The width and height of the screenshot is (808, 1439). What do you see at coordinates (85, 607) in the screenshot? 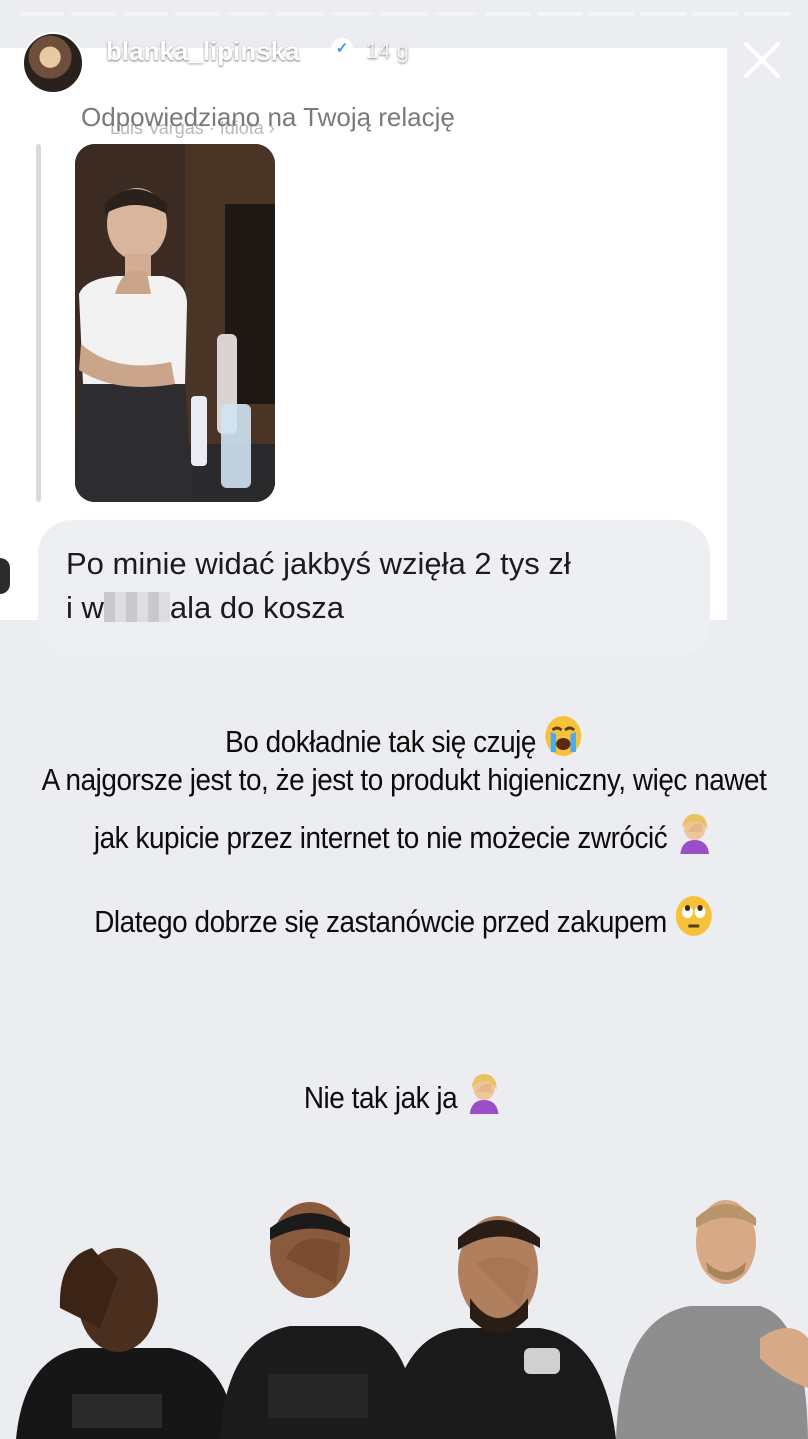
I see `message-text-line2-start: i w` at bounding box center [85, 607].